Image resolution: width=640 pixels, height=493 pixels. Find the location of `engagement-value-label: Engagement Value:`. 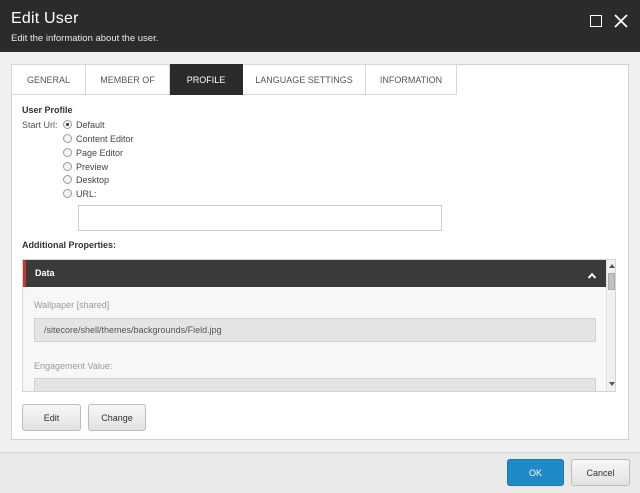

engagement-value-label: Engagement Value: is located at coordinates (73, 366).